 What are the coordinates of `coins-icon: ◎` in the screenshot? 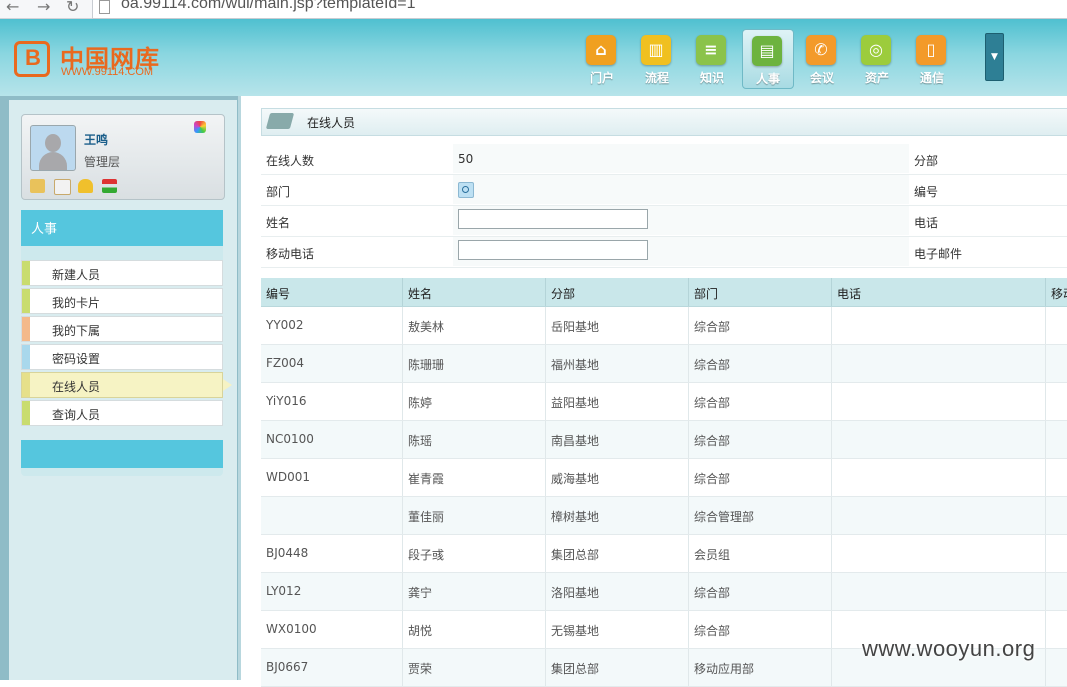 It's located at (876, 50).